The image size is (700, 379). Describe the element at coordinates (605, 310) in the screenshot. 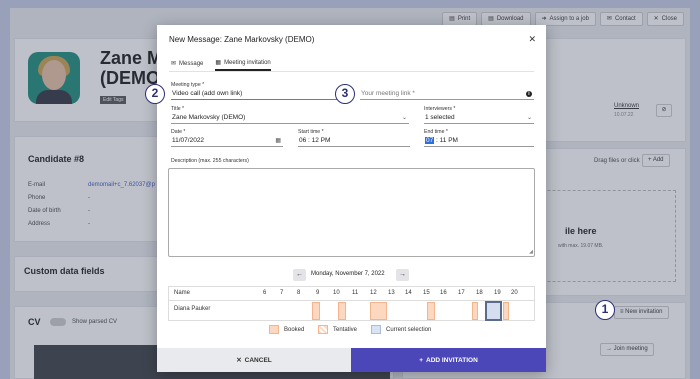

I see `annotation-badge-1: 1` at that location.